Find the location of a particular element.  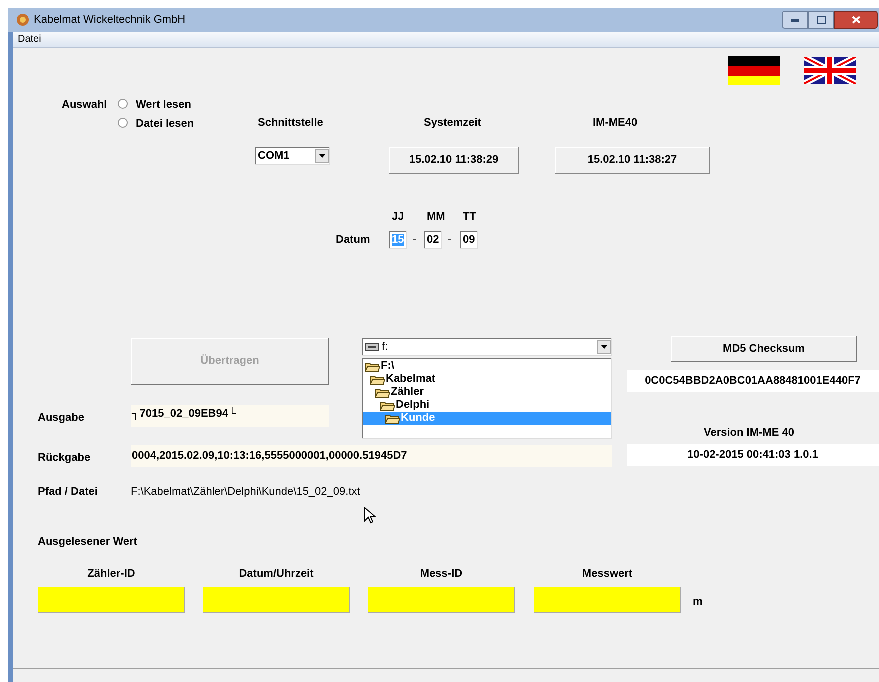

transfer-button: Übertragen is located at coordinates (230, 361).